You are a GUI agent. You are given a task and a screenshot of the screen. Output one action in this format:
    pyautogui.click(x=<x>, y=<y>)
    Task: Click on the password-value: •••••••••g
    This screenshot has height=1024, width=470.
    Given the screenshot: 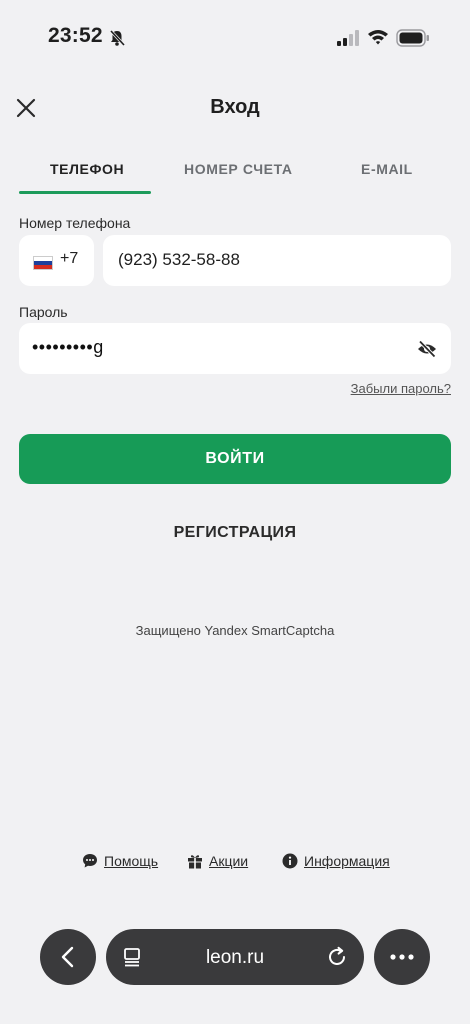 What is the action you would take?
    pyautogui.click(x=68, y=347)
    